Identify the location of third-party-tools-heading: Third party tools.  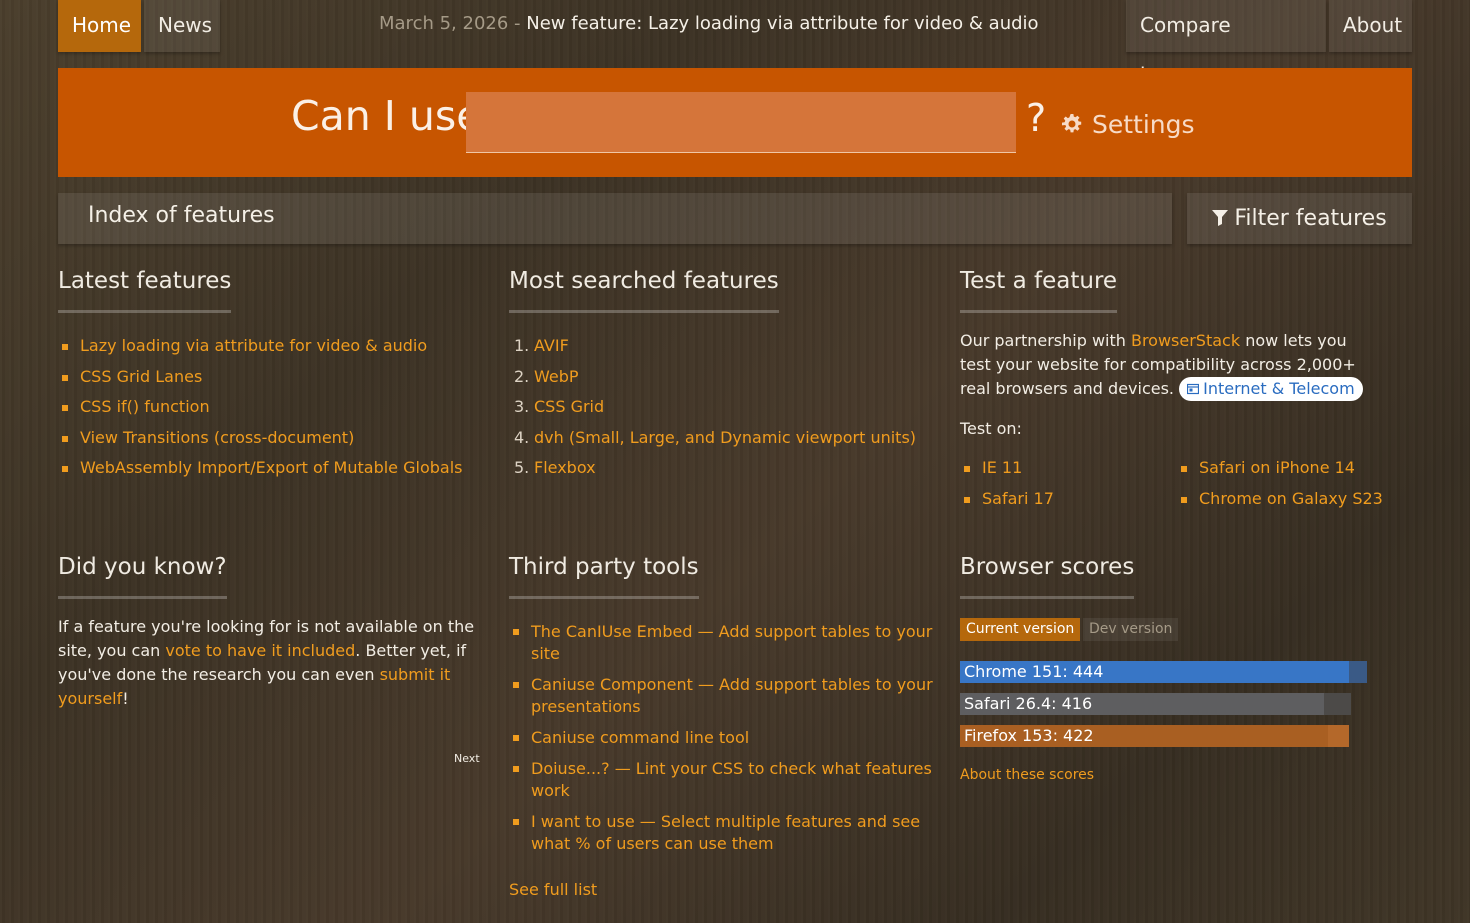
(604, 576).